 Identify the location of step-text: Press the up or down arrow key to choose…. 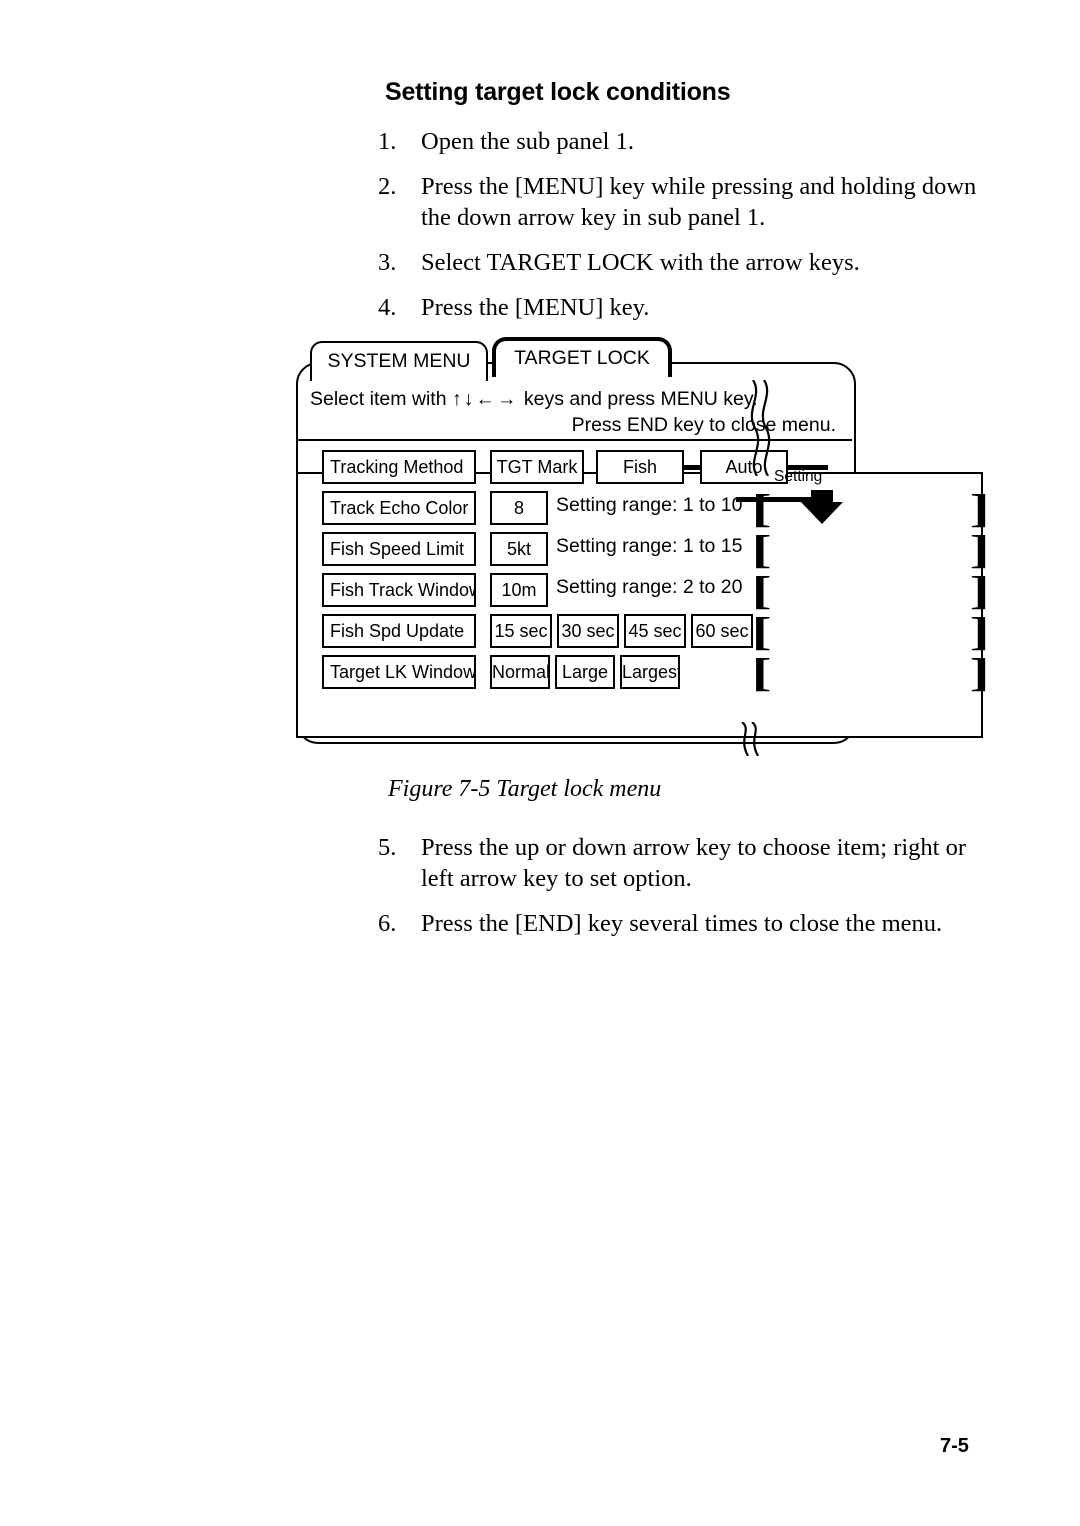
(694, 863).